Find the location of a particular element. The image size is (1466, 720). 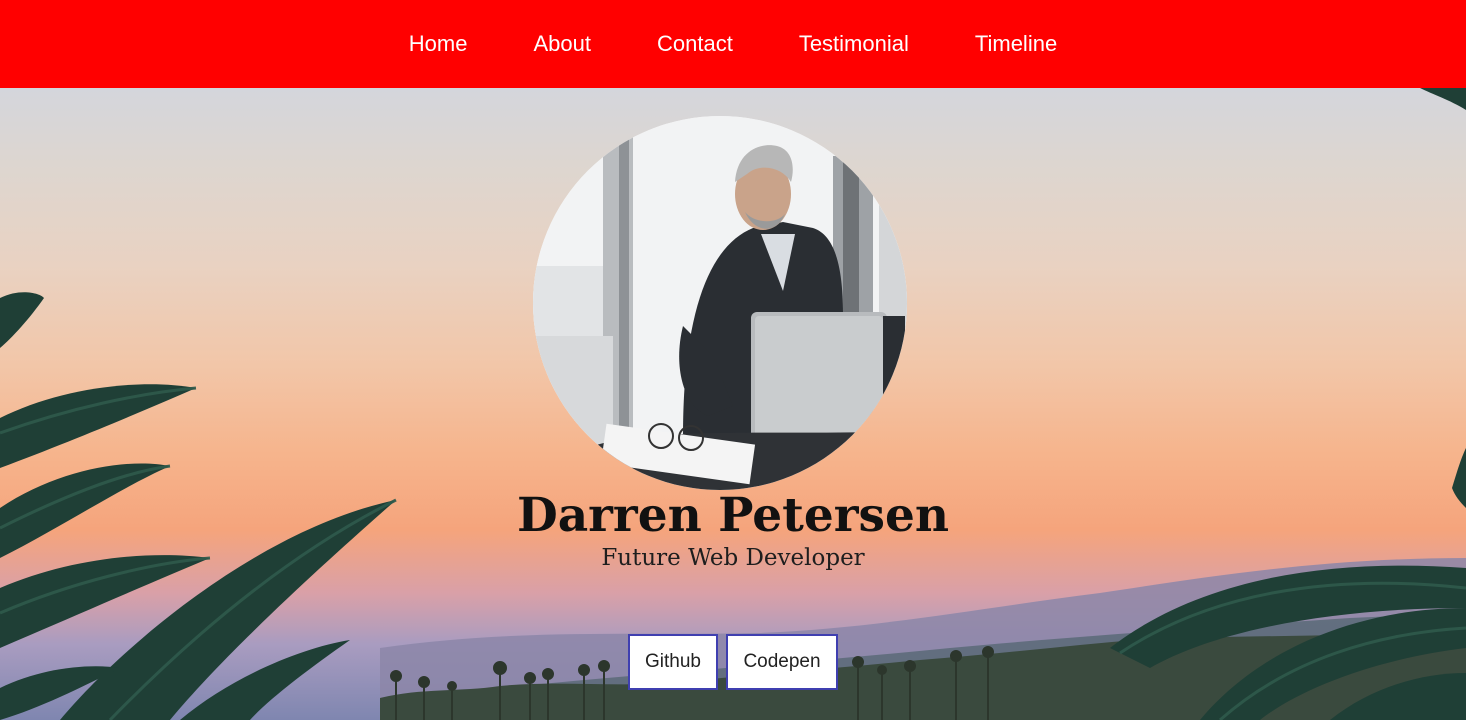

nav-item-testimonial: Testimonial is located at coordinates (854, 44).